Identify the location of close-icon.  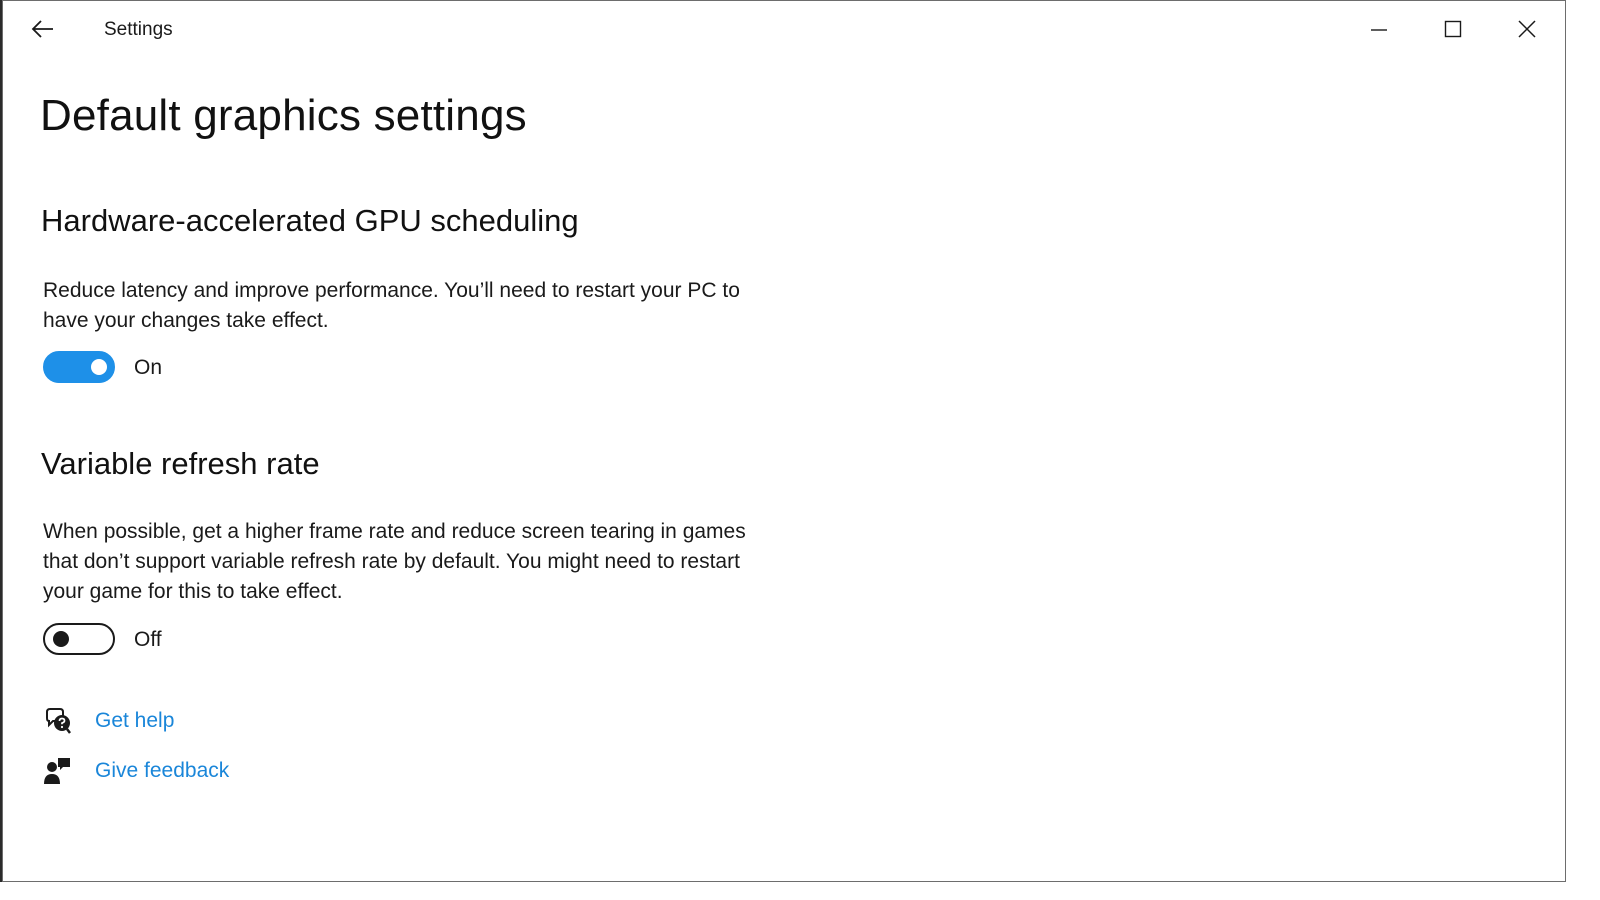
(1527, 29).